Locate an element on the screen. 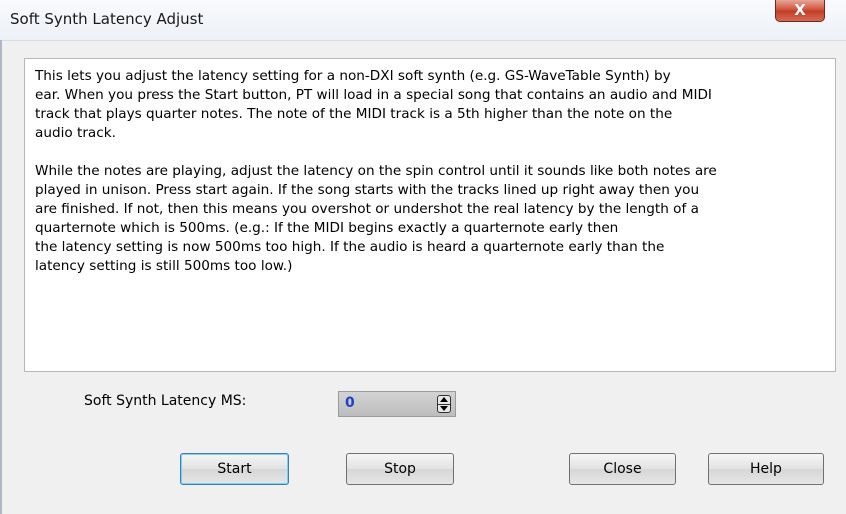 The width and height of the screenshot is (846, 514). spin-down-button is located at coordinates (444, 408).